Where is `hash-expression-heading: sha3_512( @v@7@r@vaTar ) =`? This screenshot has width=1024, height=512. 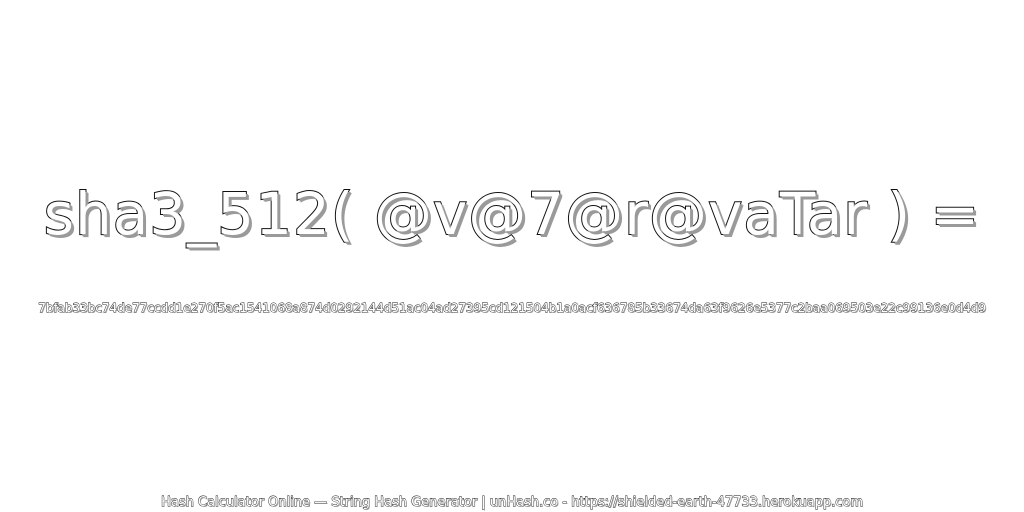
hash-expression-heading: sha3_512( @v@7@r@vaTar ) = is located at coordinates (512, 214).